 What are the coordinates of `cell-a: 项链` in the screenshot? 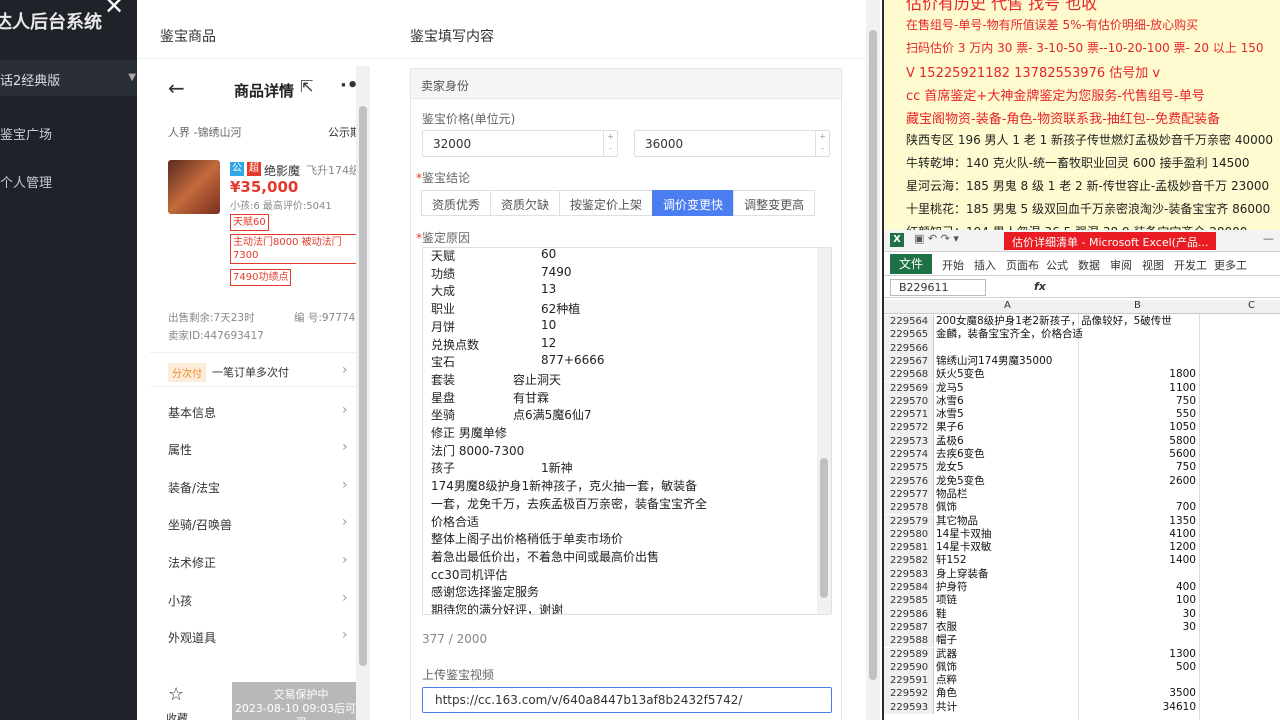 It's located at (946, 600).